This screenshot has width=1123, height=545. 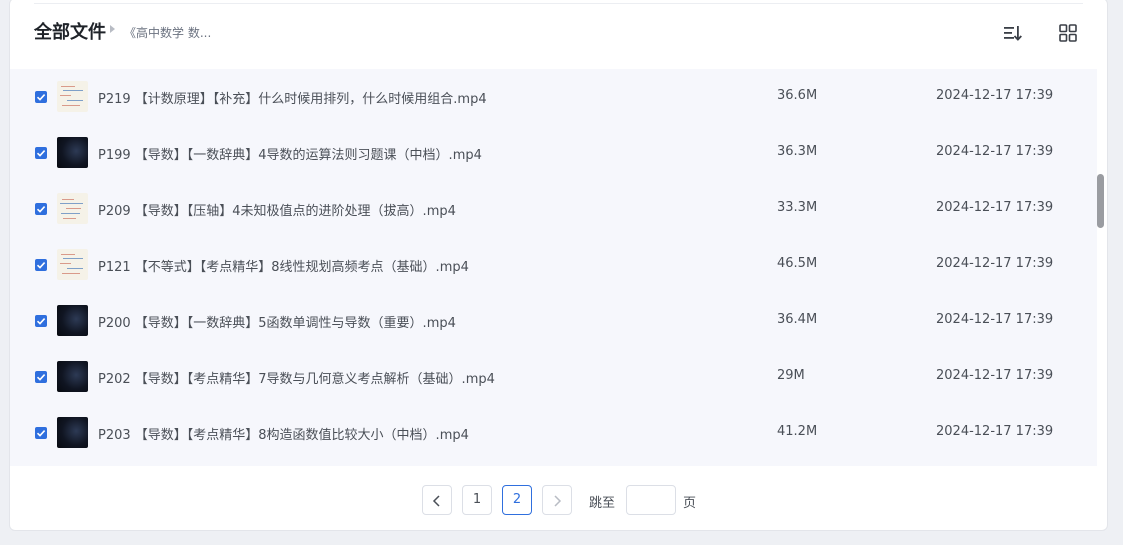 I want to click on jump-page-input, so click(x=651, y=500).